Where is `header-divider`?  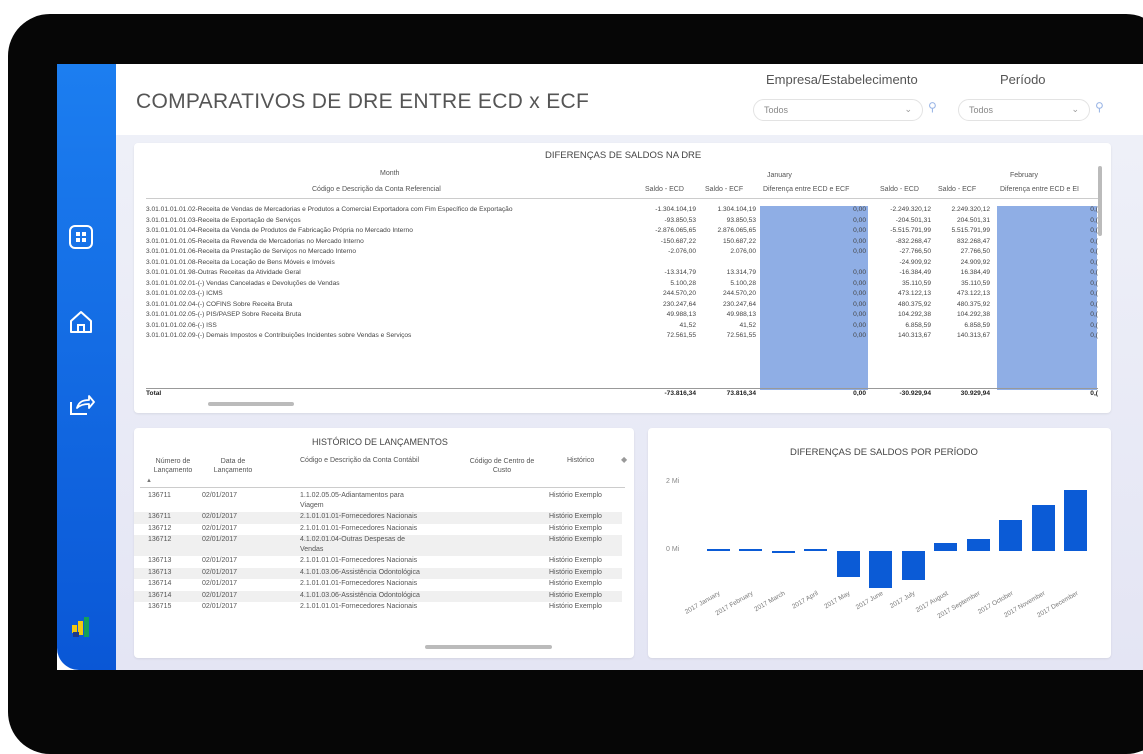 header-divider is located at coordinates (382, 487).